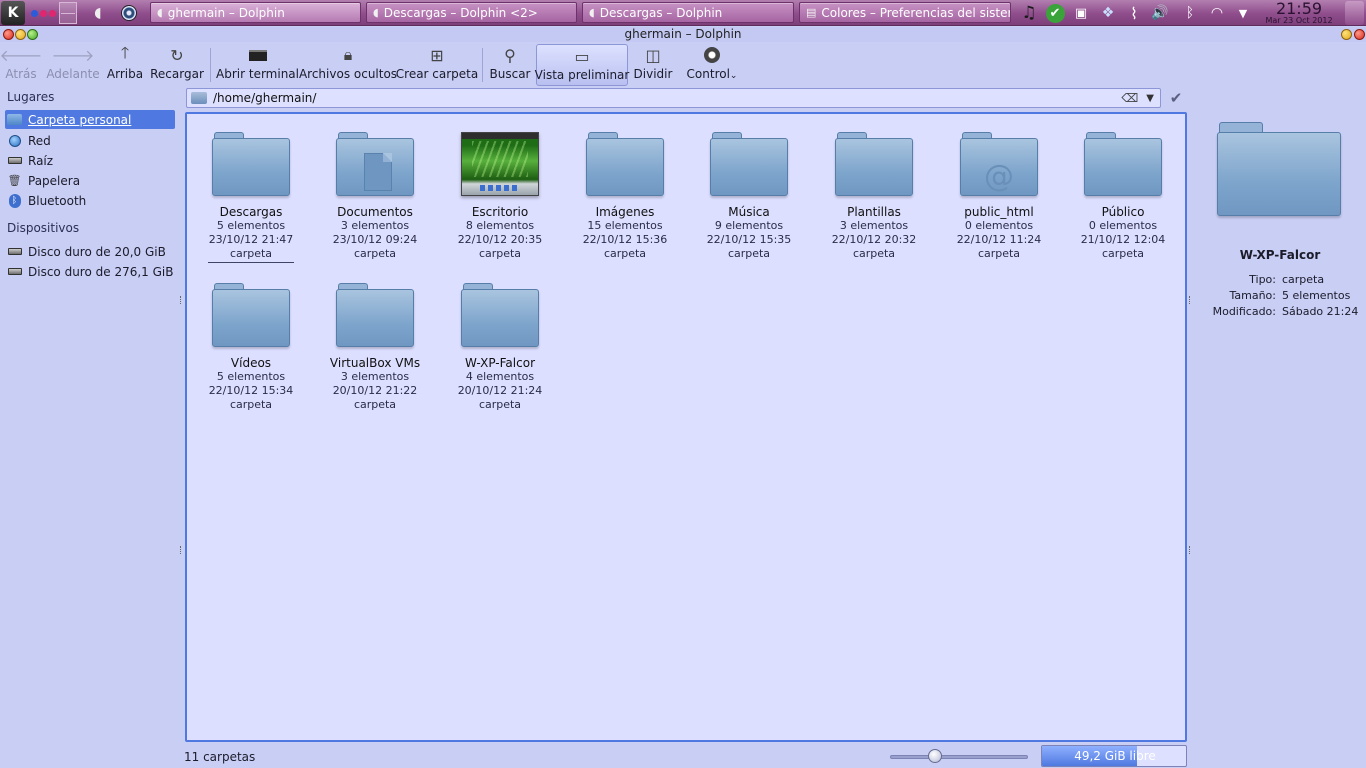 The image size is (1366, 768). What do you see at coordinates (712, 55) in the screenshot?
I see `control-gear-icon` at bounding box center [712, 55].